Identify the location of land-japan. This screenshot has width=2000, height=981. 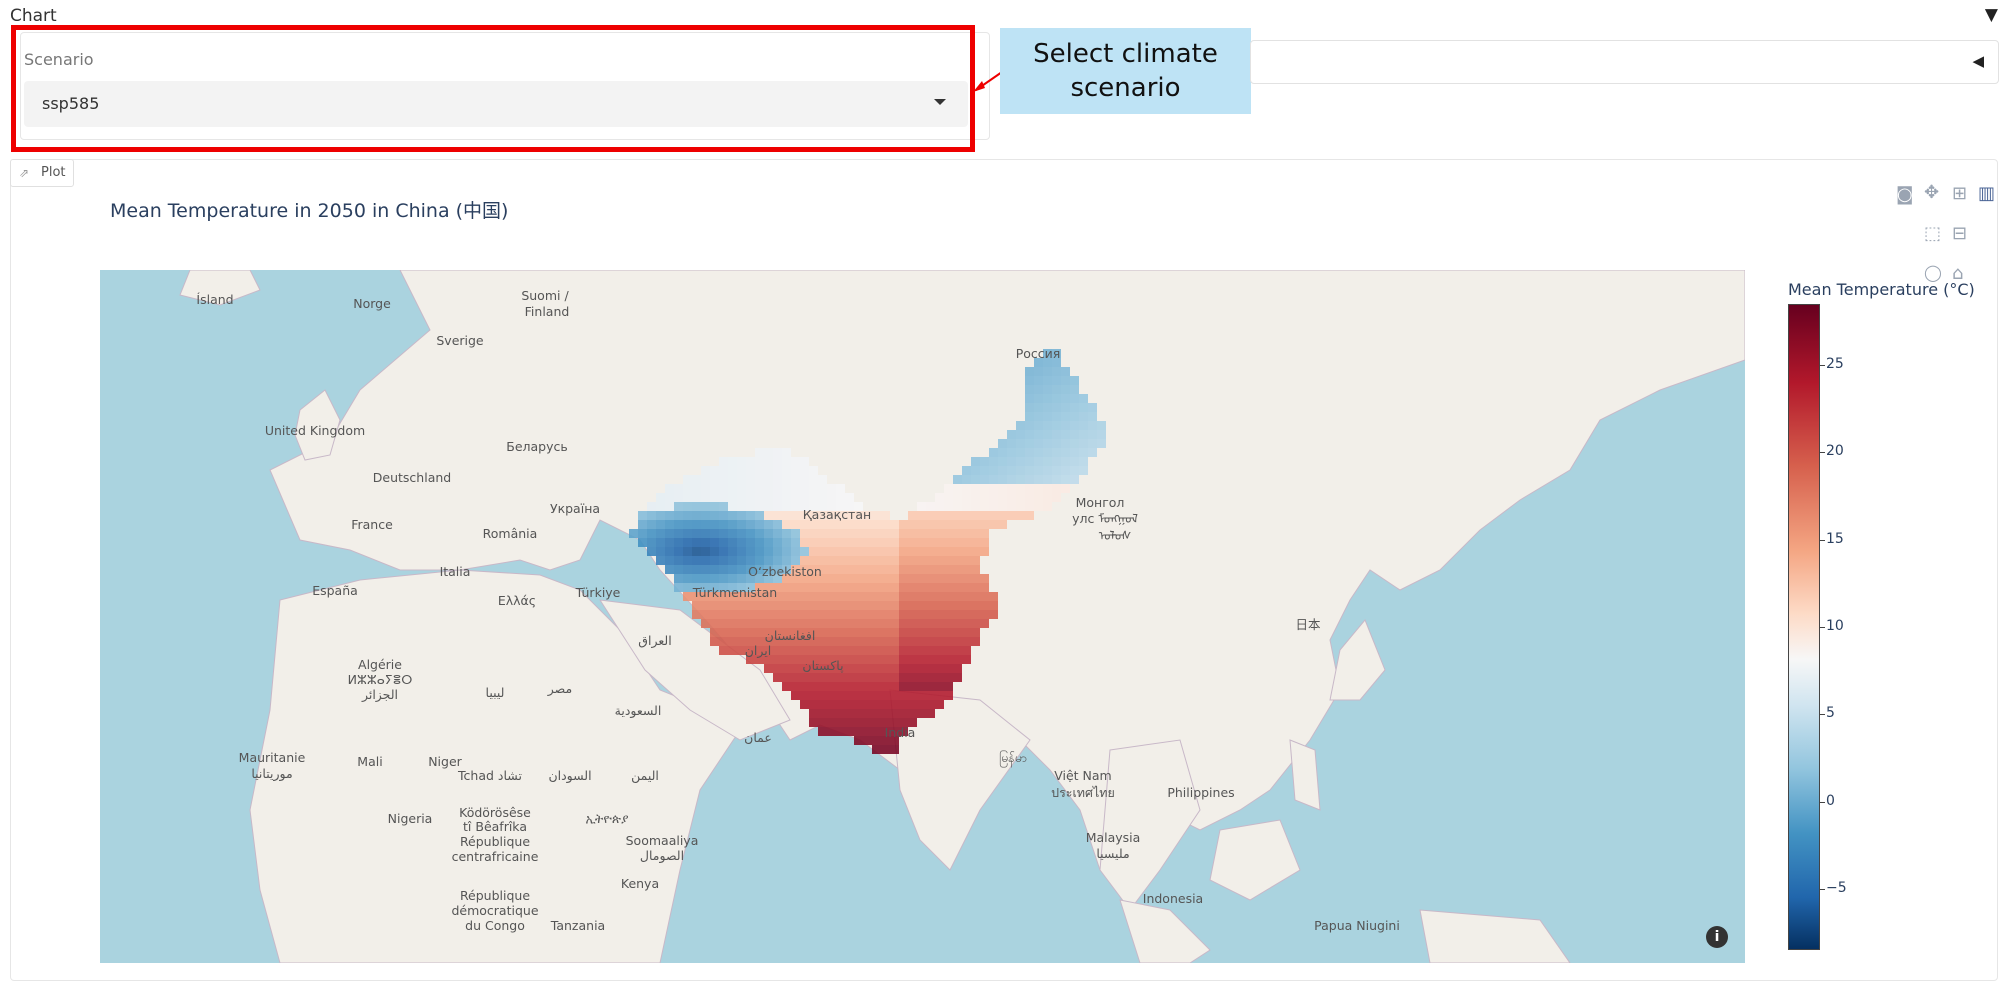
(1357, 660).